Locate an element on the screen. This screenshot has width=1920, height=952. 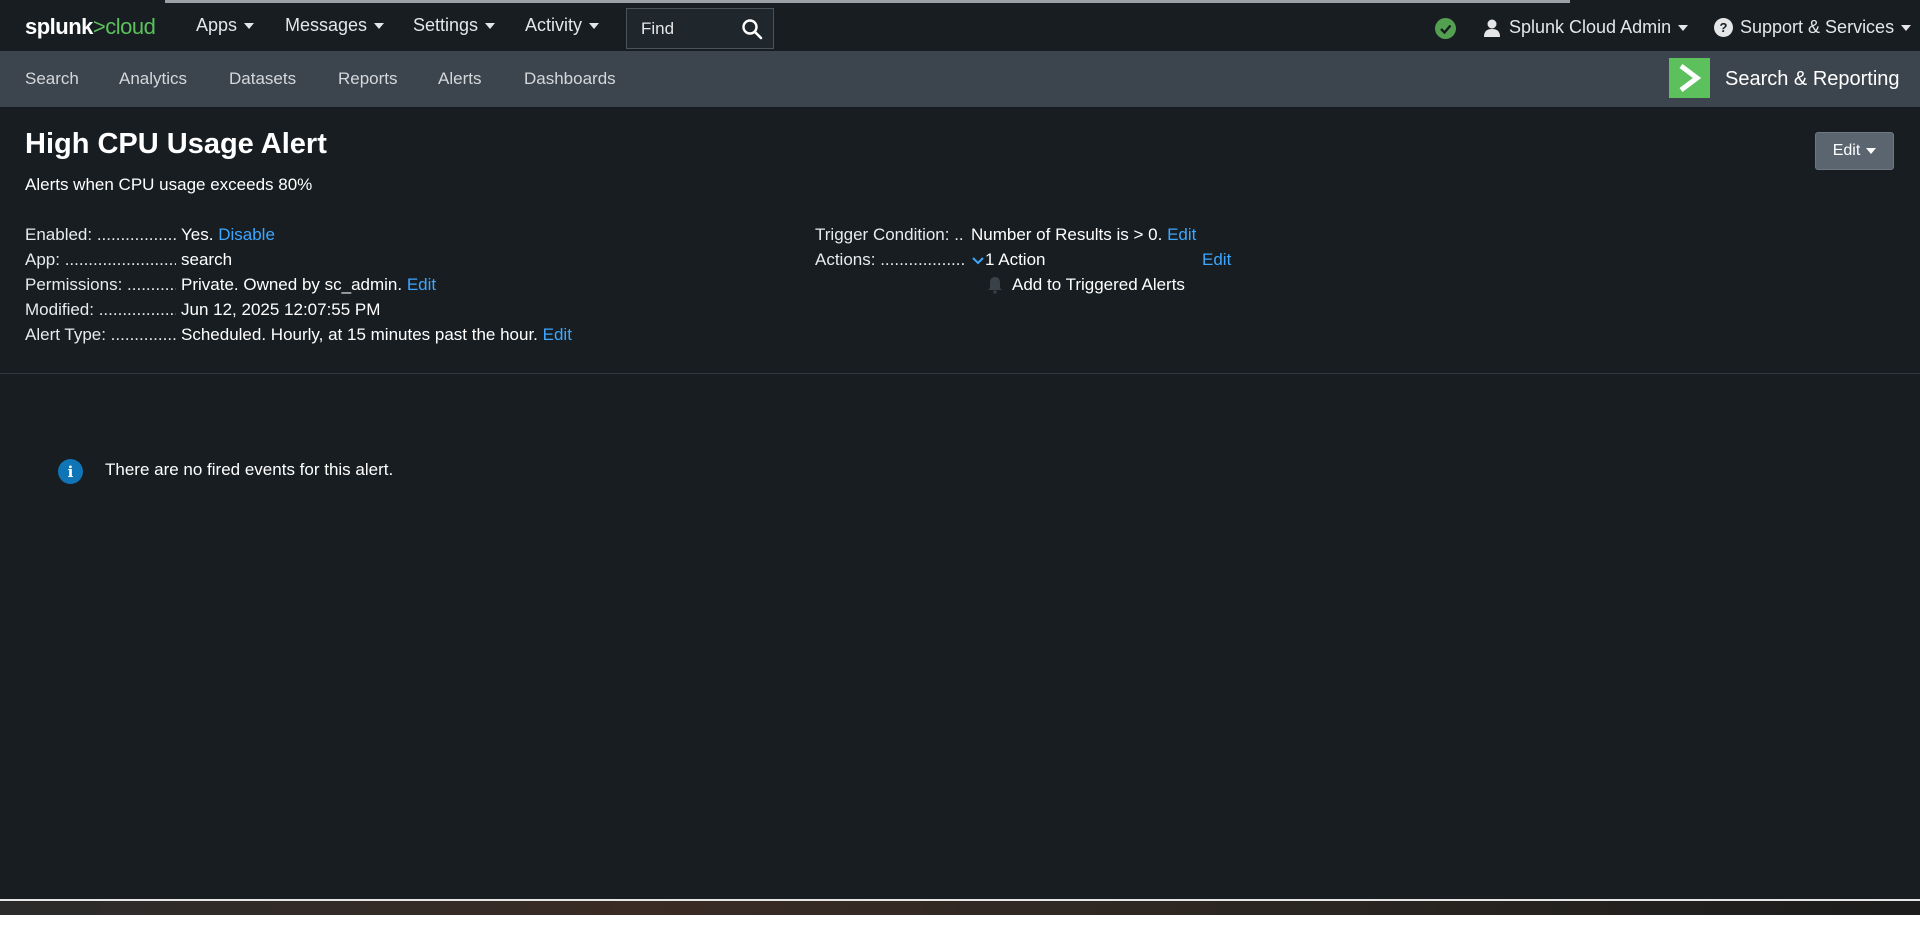
detail-value: 1 Action is located at coordinates (1015, 259).